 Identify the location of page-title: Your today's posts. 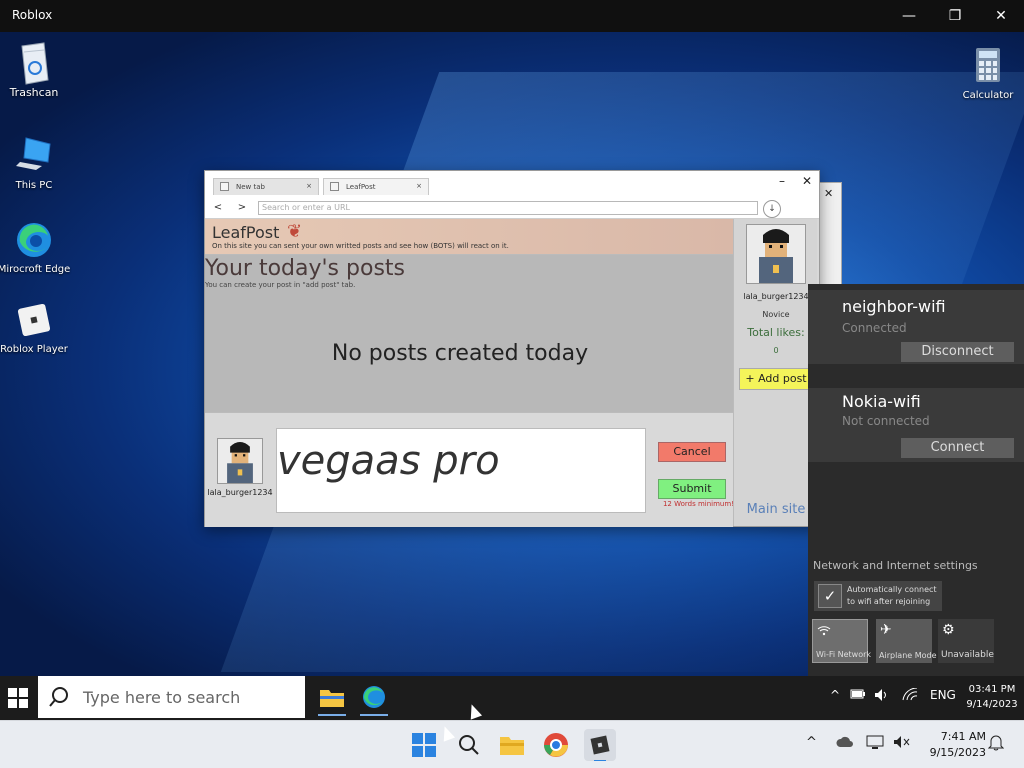
(305, 268).